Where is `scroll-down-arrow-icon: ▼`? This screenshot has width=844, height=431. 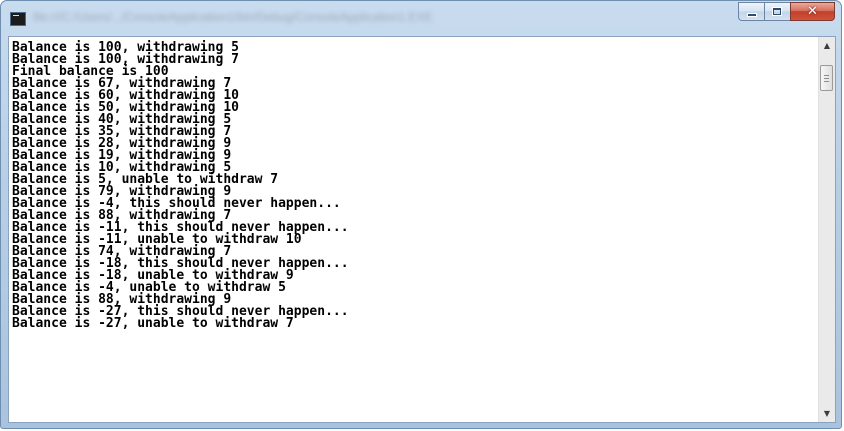
scroll-down-arrow-icon: ▼ is located at coordinates (827, 413).